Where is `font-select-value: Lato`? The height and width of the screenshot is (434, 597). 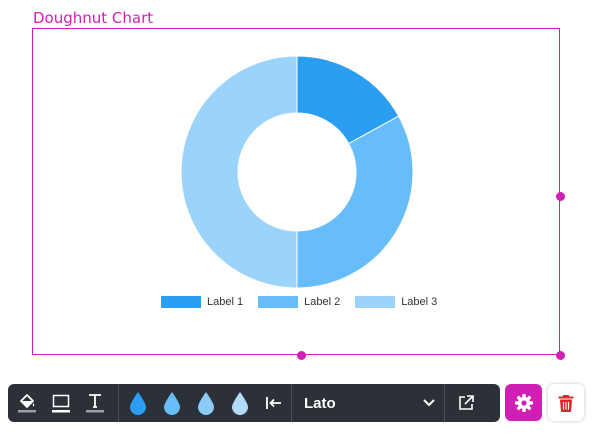
font-select-value: Lato is located at coordinates (320, 403).